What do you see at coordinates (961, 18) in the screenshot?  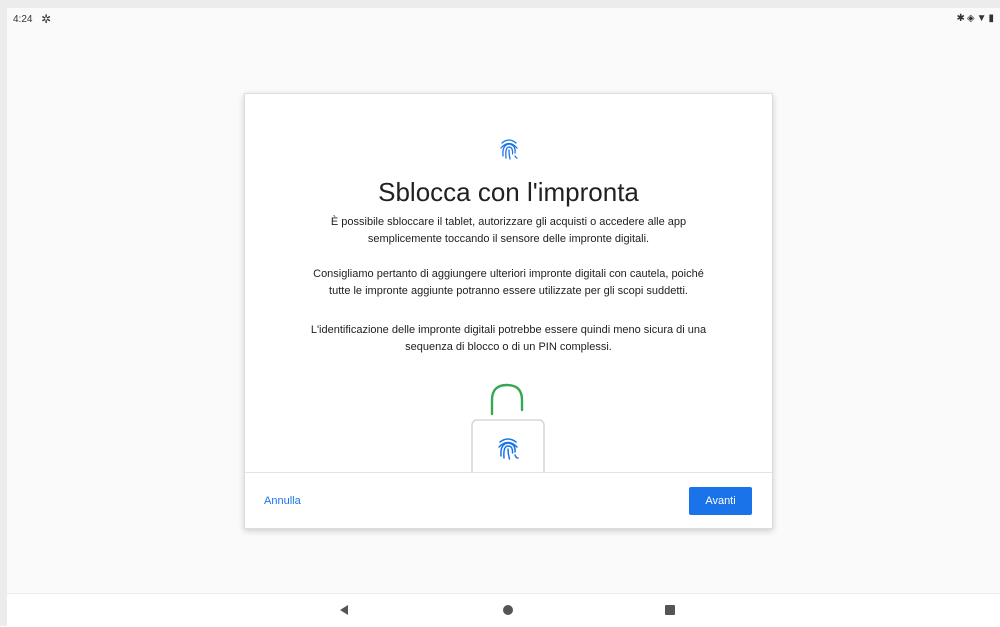 I see `bluetooth-icon: ✱` at bounding box center [961, 18].